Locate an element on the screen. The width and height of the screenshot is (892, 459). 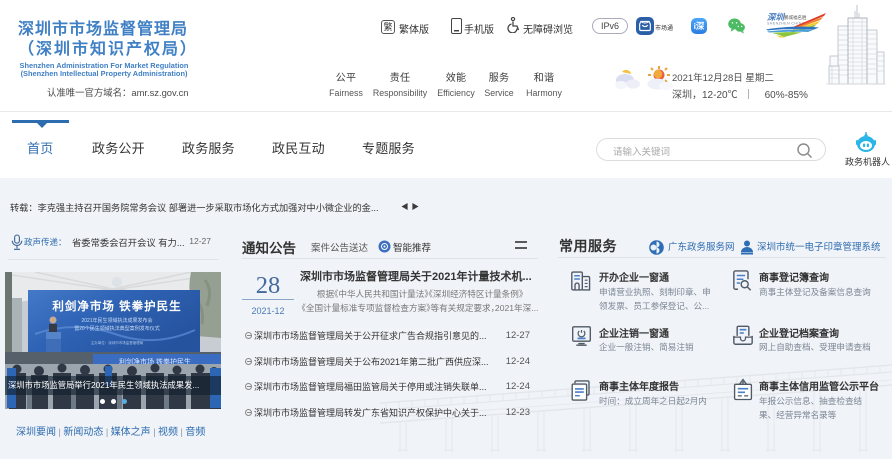
svg-text: 暨20个民生领域执法典型案例发布仪式 is located at coordinates (117, 328).